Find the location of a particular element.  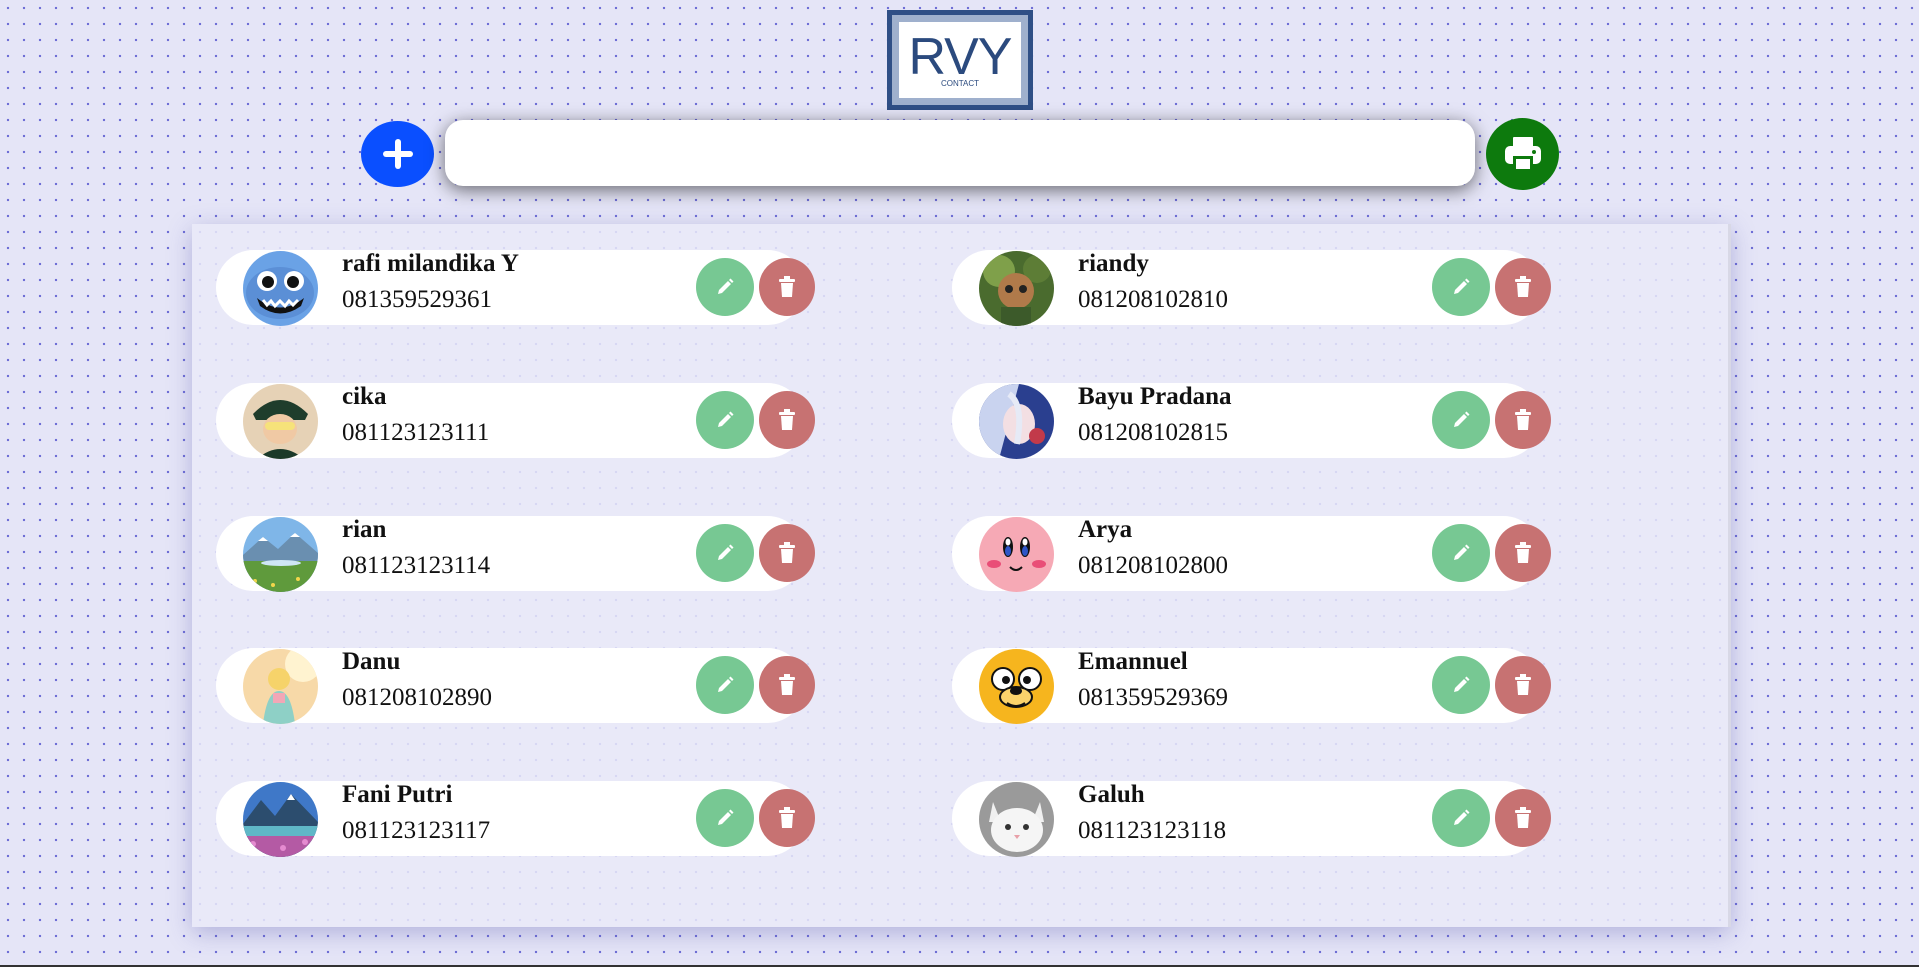

contact-name: Galuh is located at coordinates (1111, 794).